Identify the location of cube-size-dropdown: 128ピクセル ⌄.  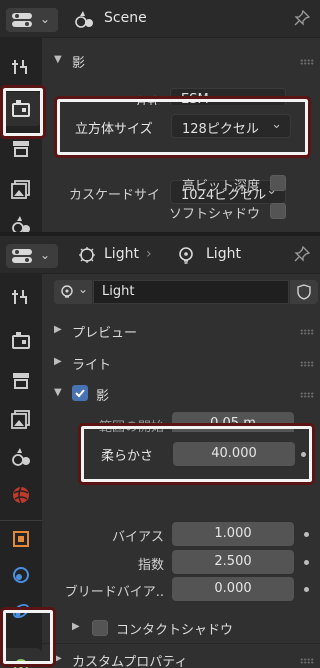
(231, 126).